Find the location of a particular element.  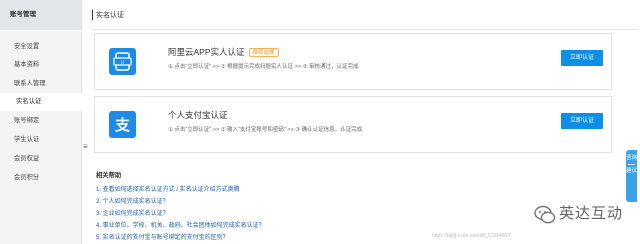

aliyun-app-icon: [-] is located at coordinates (122, 61).